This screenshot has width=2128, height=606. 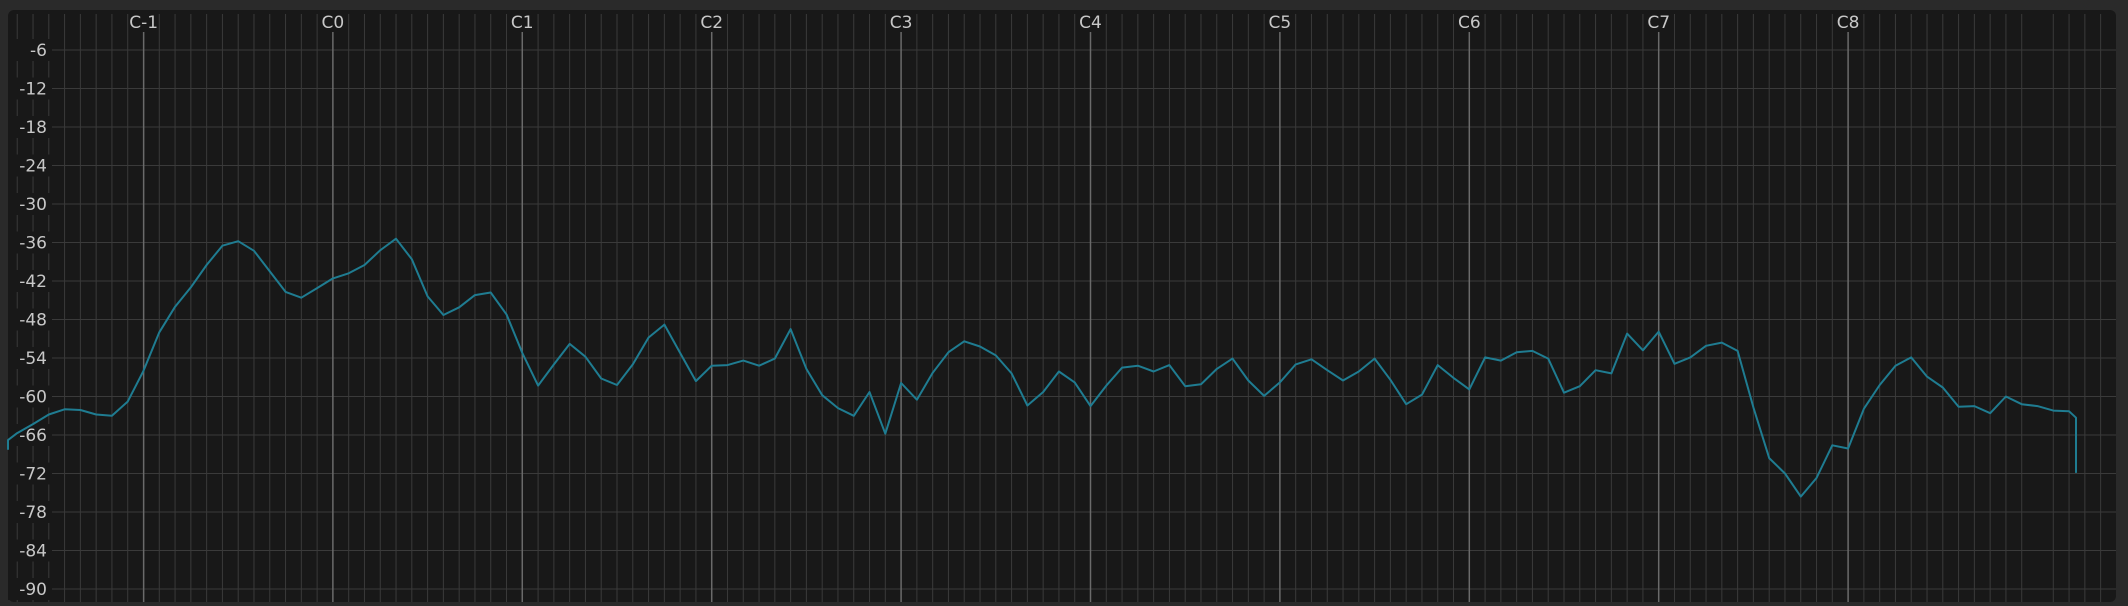 I want to click on y-tick-label: -24, so click(x=33, y=167).